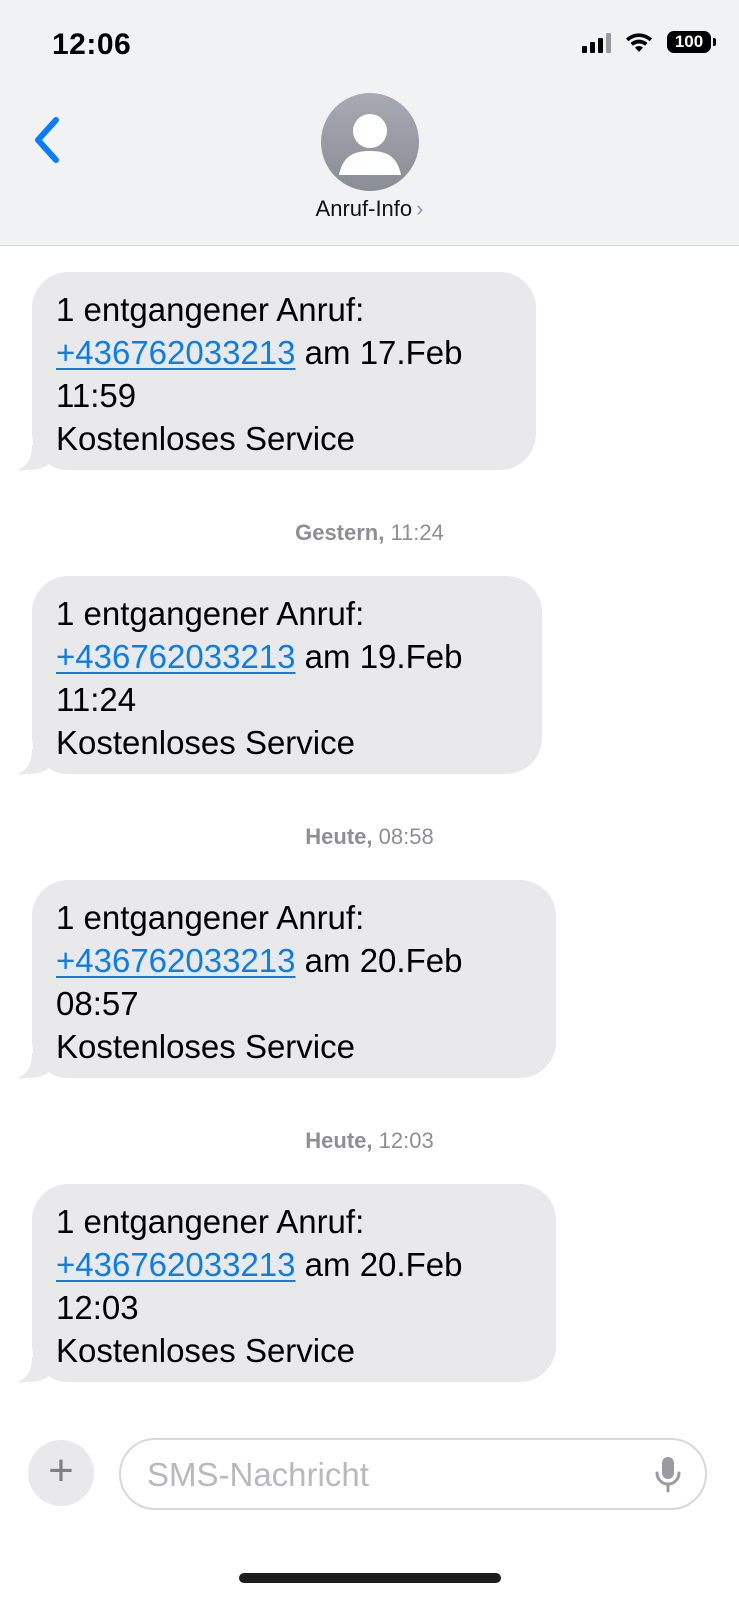 Image resolution: width=739 pixels, height=1600 pixels. Describe the element at coordinates (96, 395) in the screenshot. I see `message-time-text: 11:59` at that location.